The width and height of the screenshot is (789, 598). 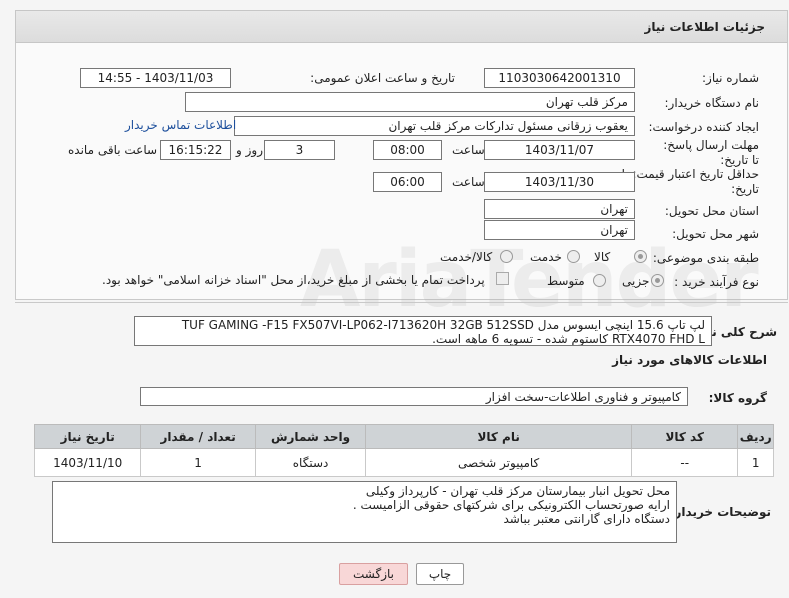 What do you see at coordinates (559, 230) in the screenshot?
I see `city-field: تهران` at bounding box center [559, 230].